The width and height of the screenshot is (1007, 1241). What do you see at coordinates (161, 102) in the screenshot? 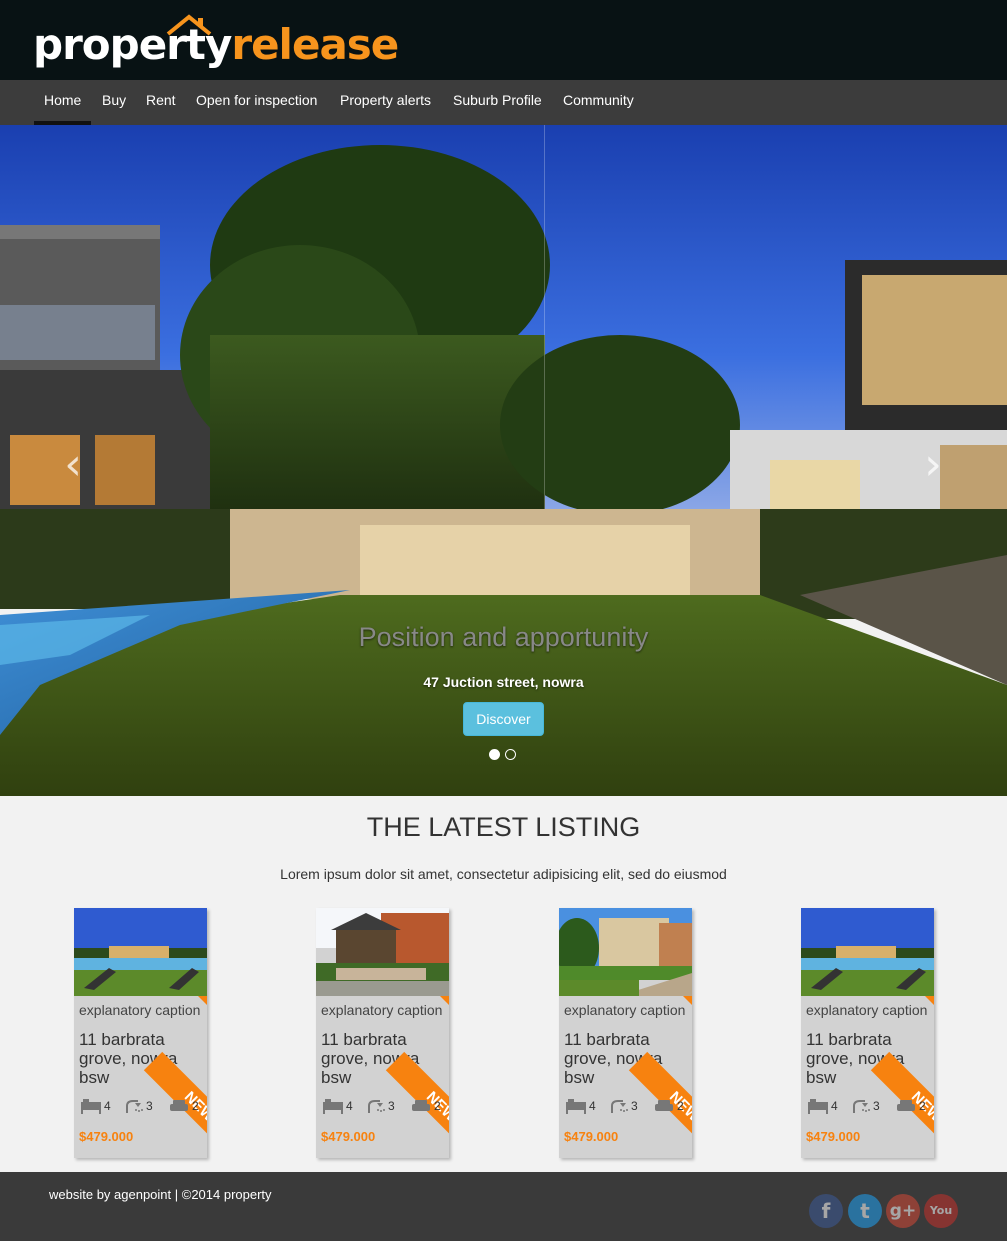
I see `nav-rent: Rent` at bounding box center [161, 102].